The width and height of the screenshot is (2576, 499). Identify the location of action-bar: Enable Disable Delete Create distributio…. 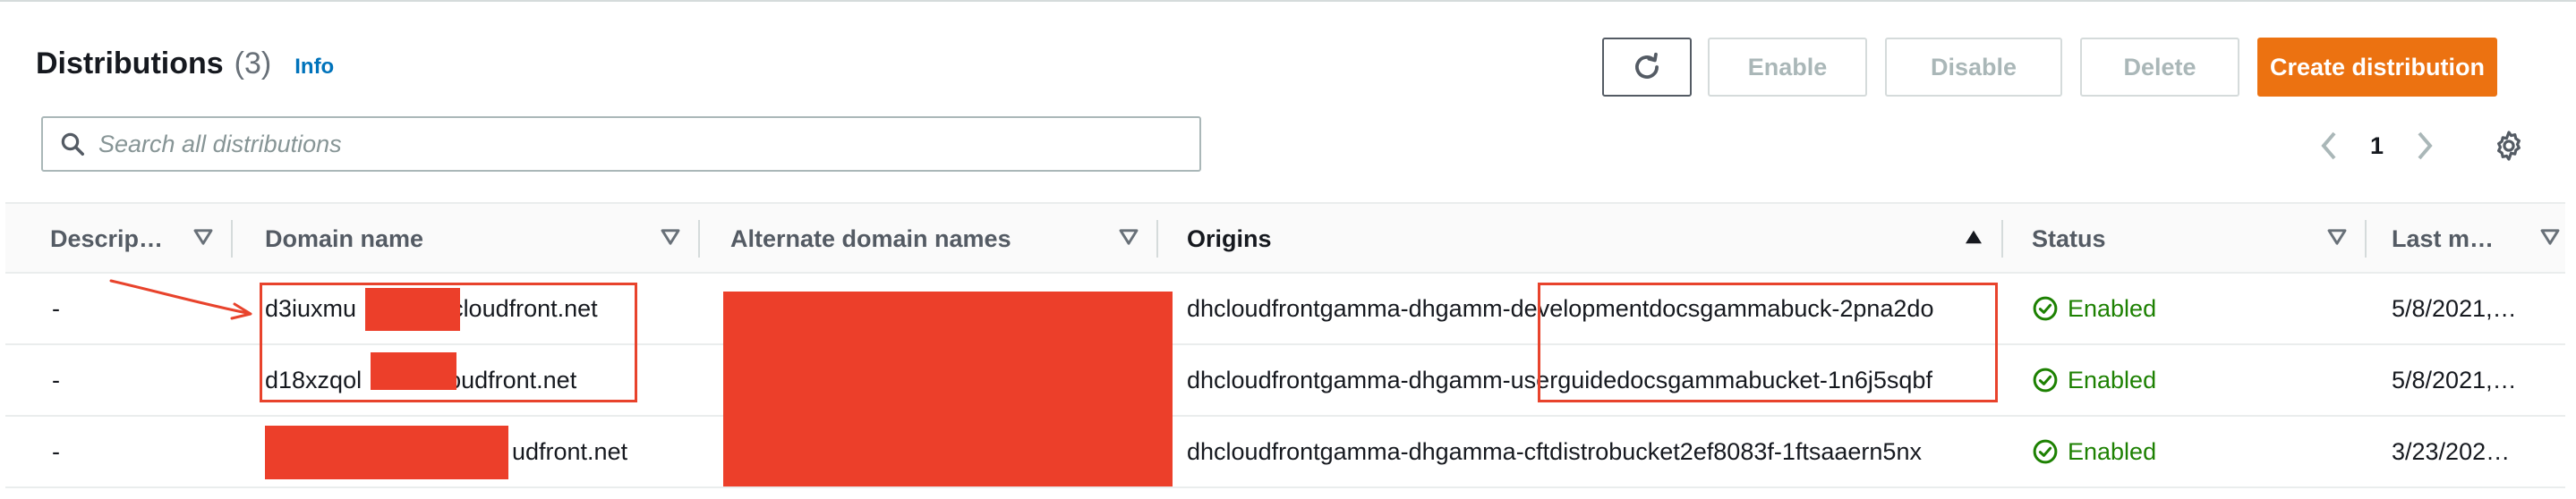
(2049, 67).